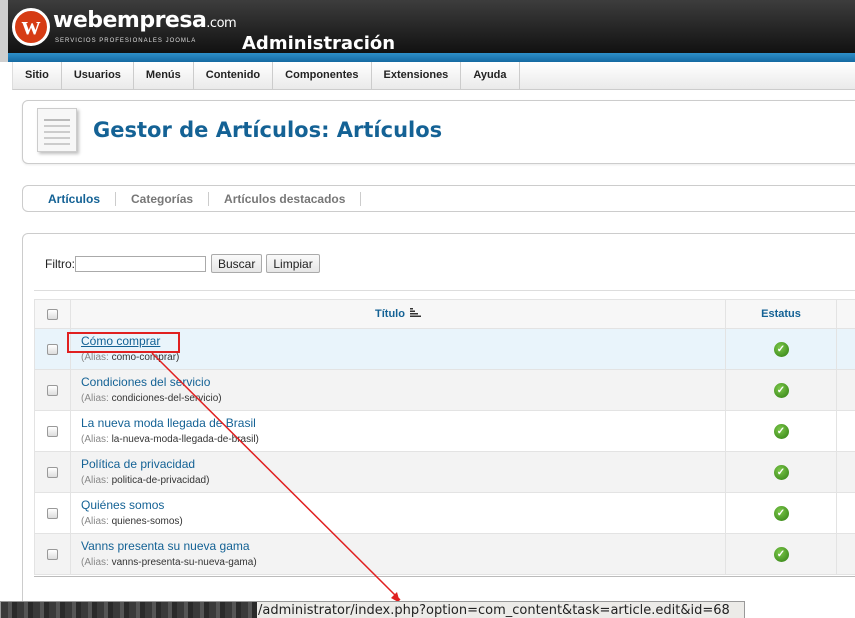  Describe the element at coordinates (221, 23) in the screenshot. I see `logo-suffix: .com` at that location.